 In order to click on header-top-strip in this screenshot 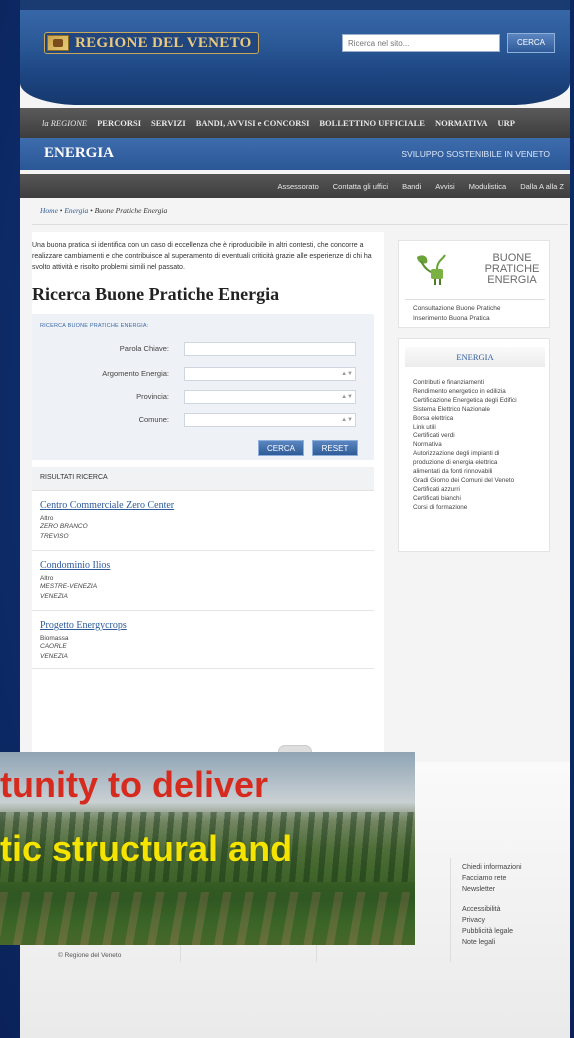, I will do `click(295, 5)`.